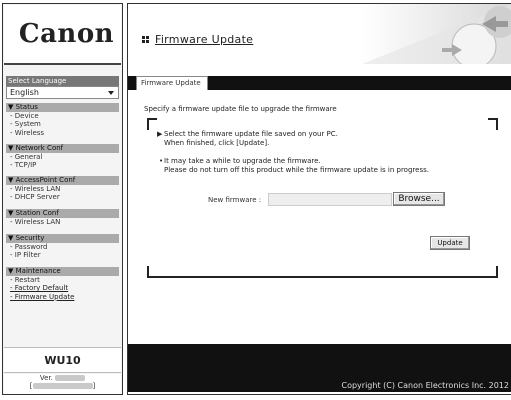 This screenshot has width=511, height=400. I want to click on triangle-right-icon: ▶, so click(160, 134).